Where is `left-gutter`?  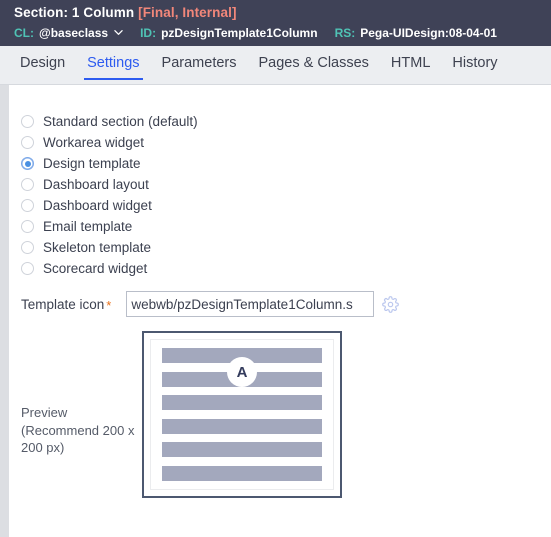
left-gutter is located at coordinates (4, 311).